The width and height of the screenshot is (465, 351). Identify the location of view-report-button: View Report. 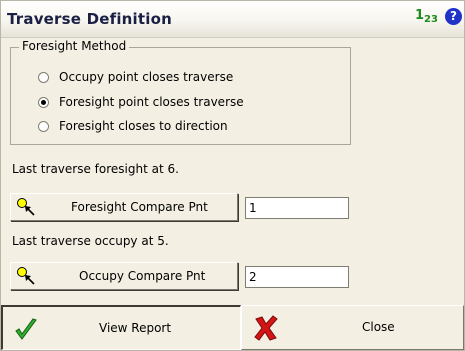
(121, 327).